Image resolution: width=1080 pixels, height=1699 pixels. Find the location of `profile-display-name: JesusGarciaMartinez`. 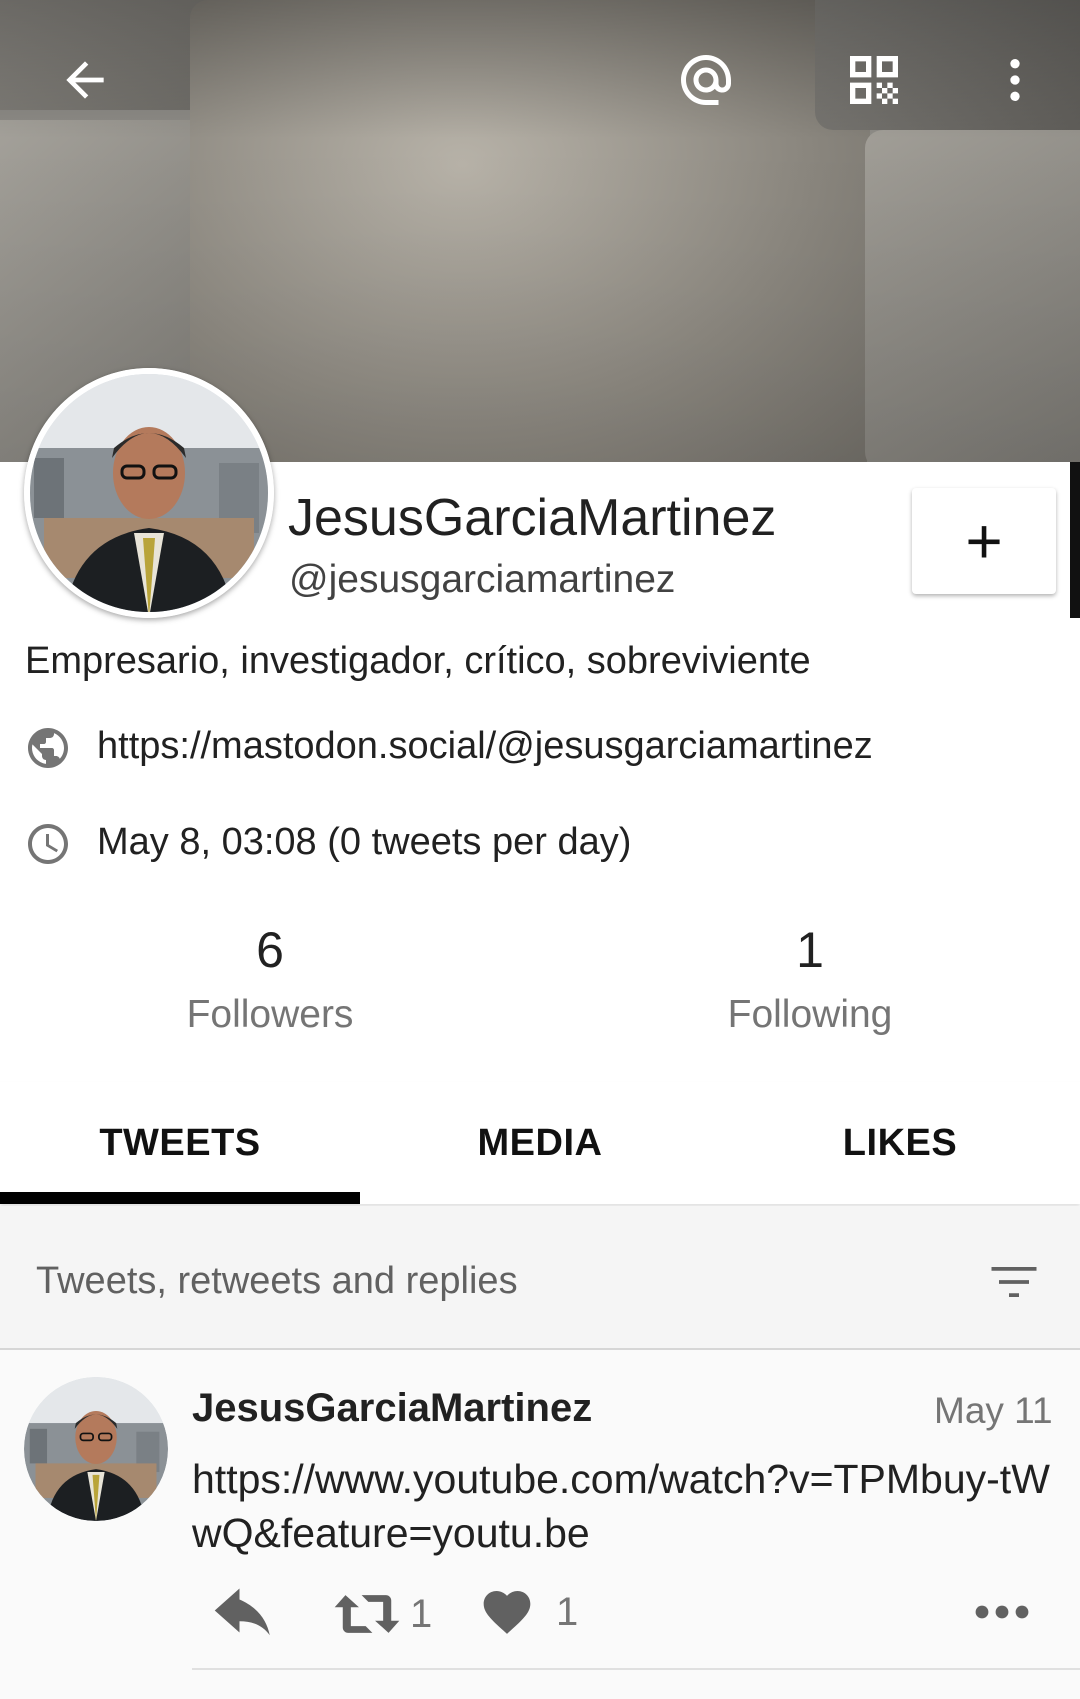

profile-display-name: JesusGarciaMartinez is located at coordinates (532, 518).